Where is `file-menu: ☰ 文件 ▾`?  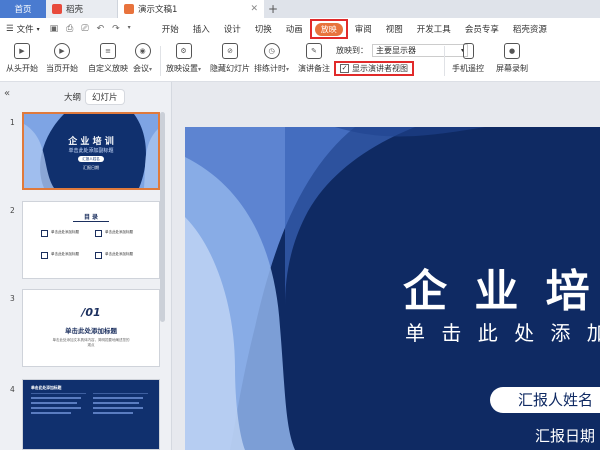 file-menu: ☰ 文件 ▾ is located at coordinates (23, 29).